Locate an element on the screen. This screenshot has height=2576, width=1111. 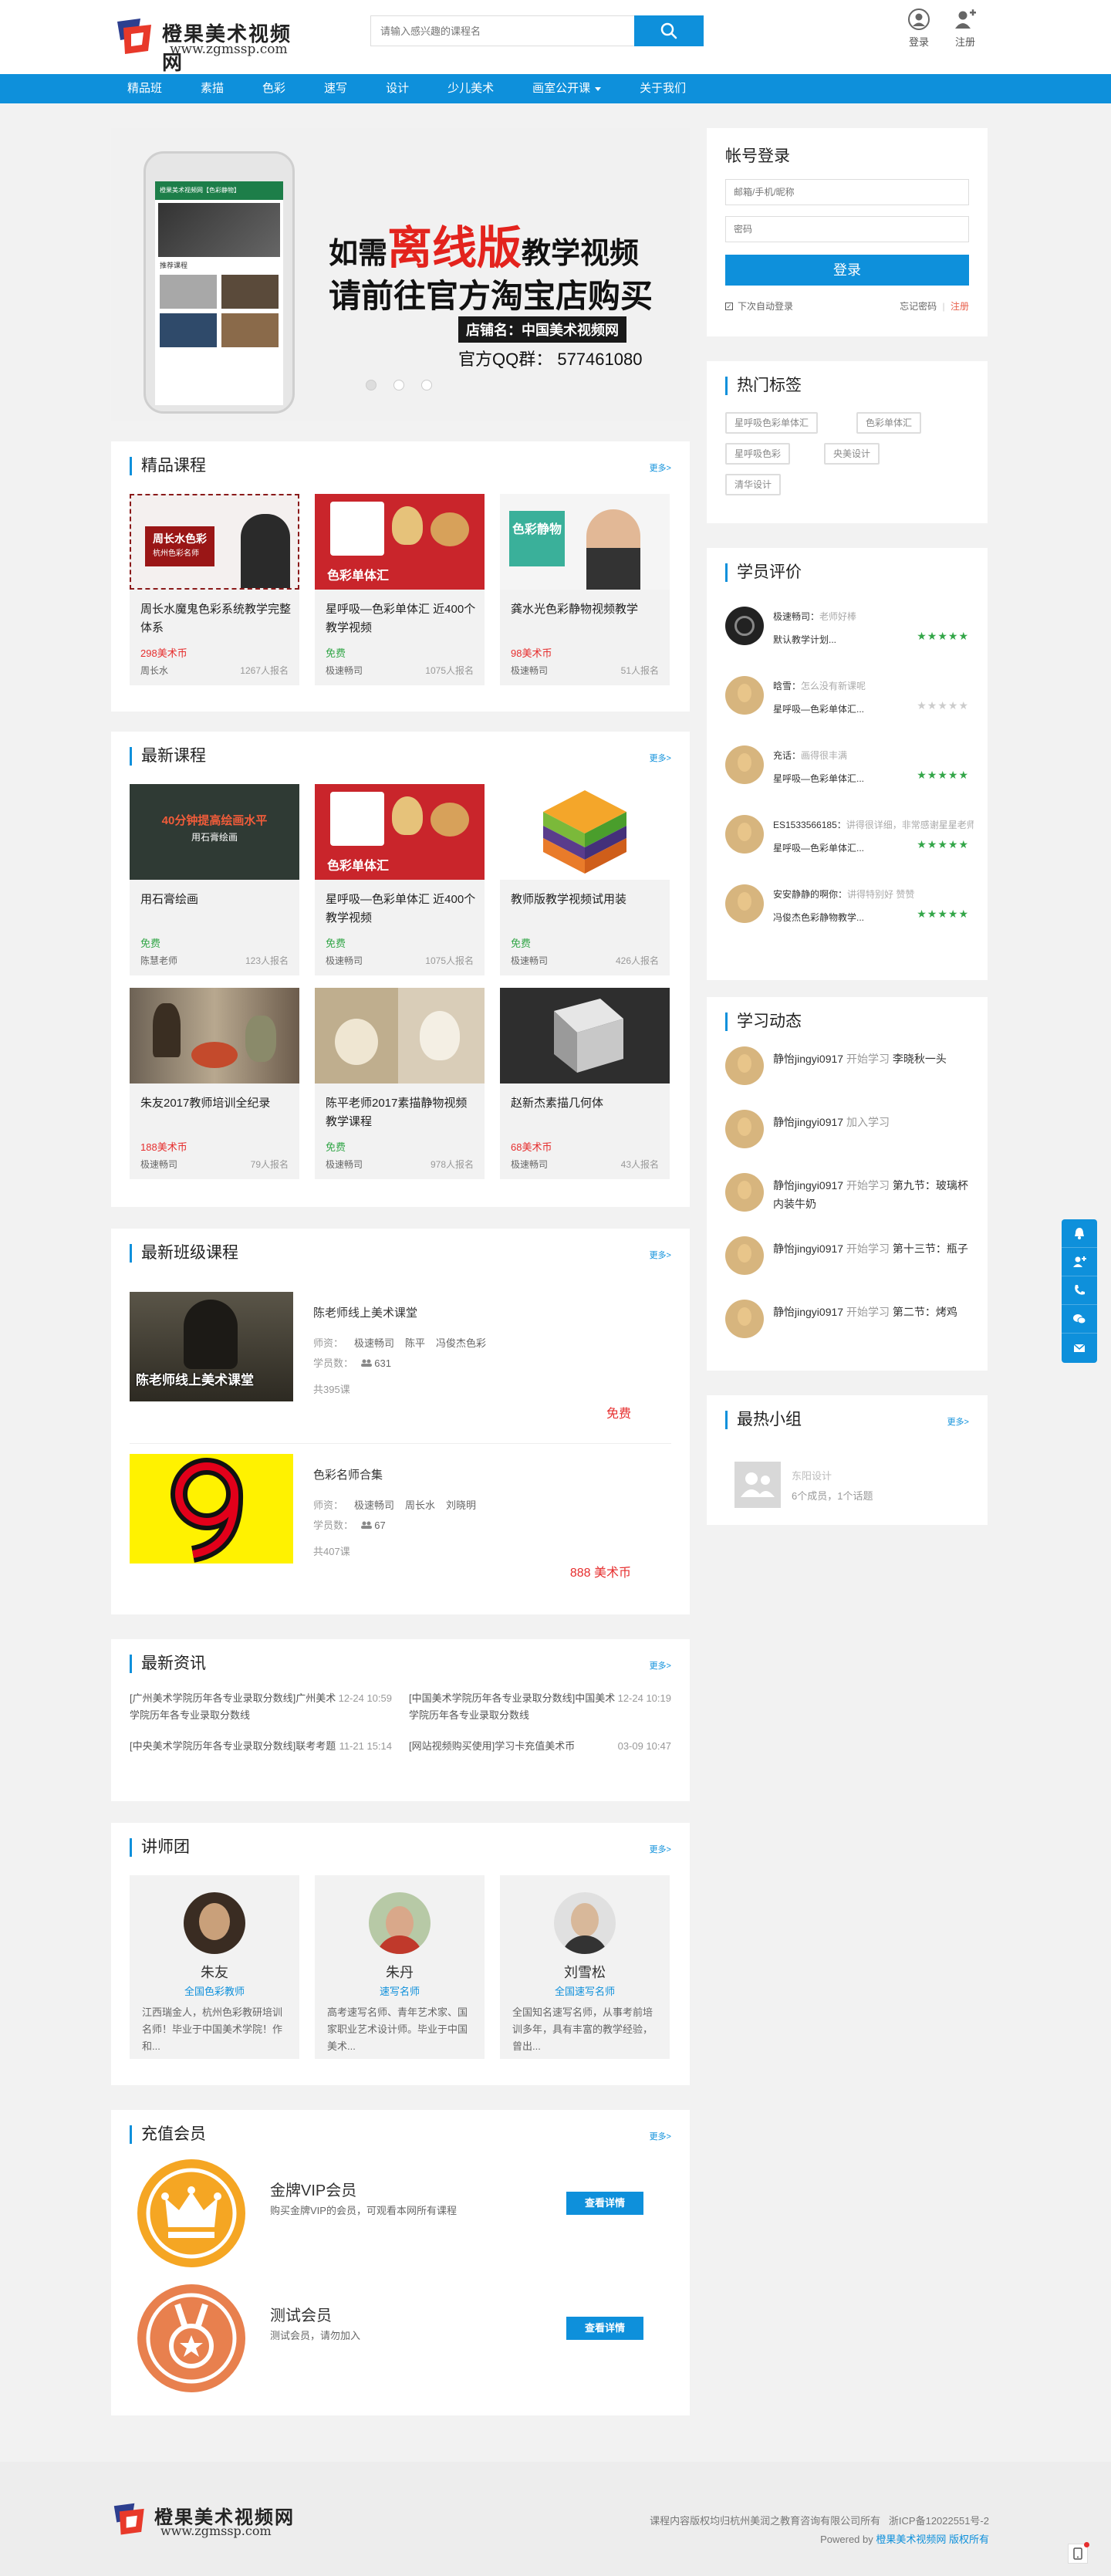
users-icon is located at coordinates (366, 1525).